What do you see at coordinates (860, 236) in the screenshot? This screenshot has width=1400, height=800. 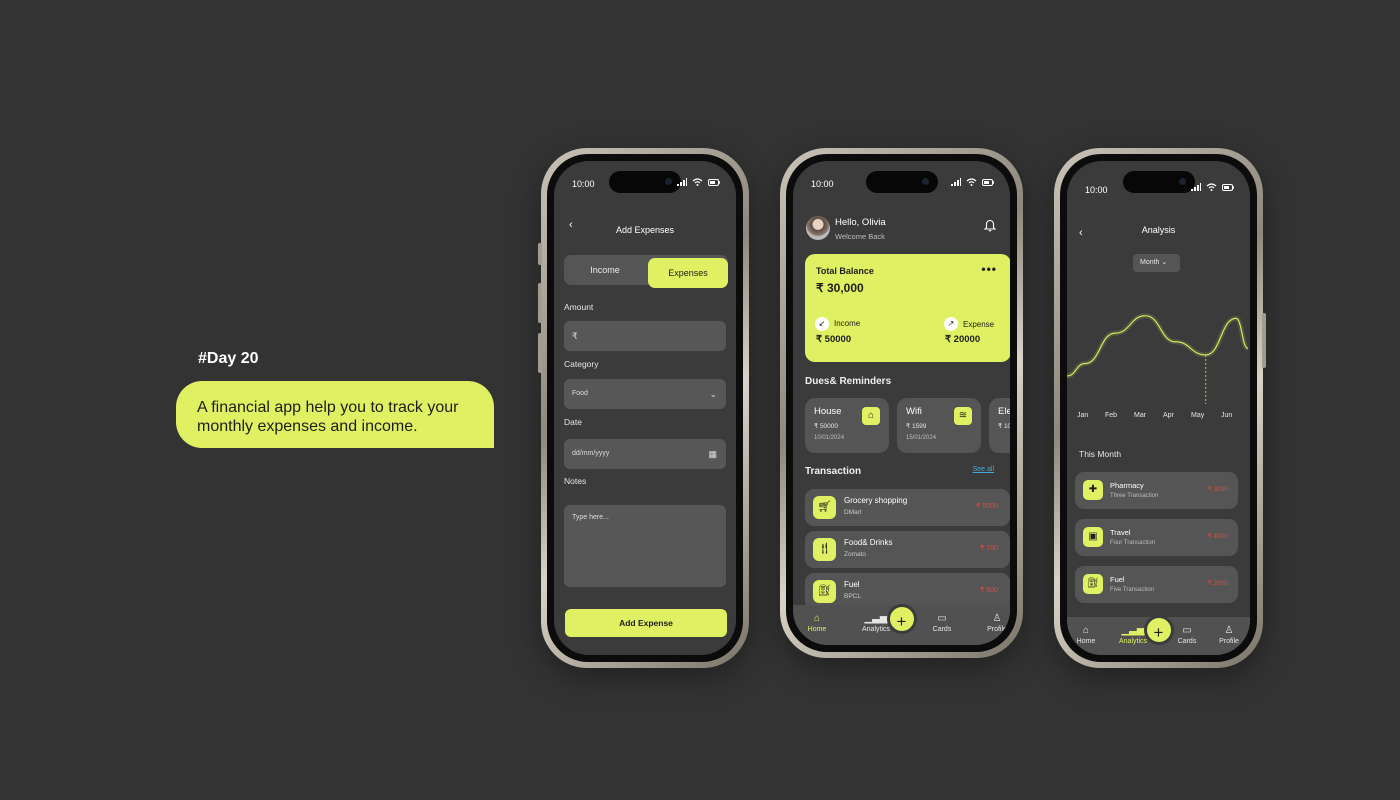 I see `welcome-subtitle: Welcome Back` at bounding box center [860, 236].